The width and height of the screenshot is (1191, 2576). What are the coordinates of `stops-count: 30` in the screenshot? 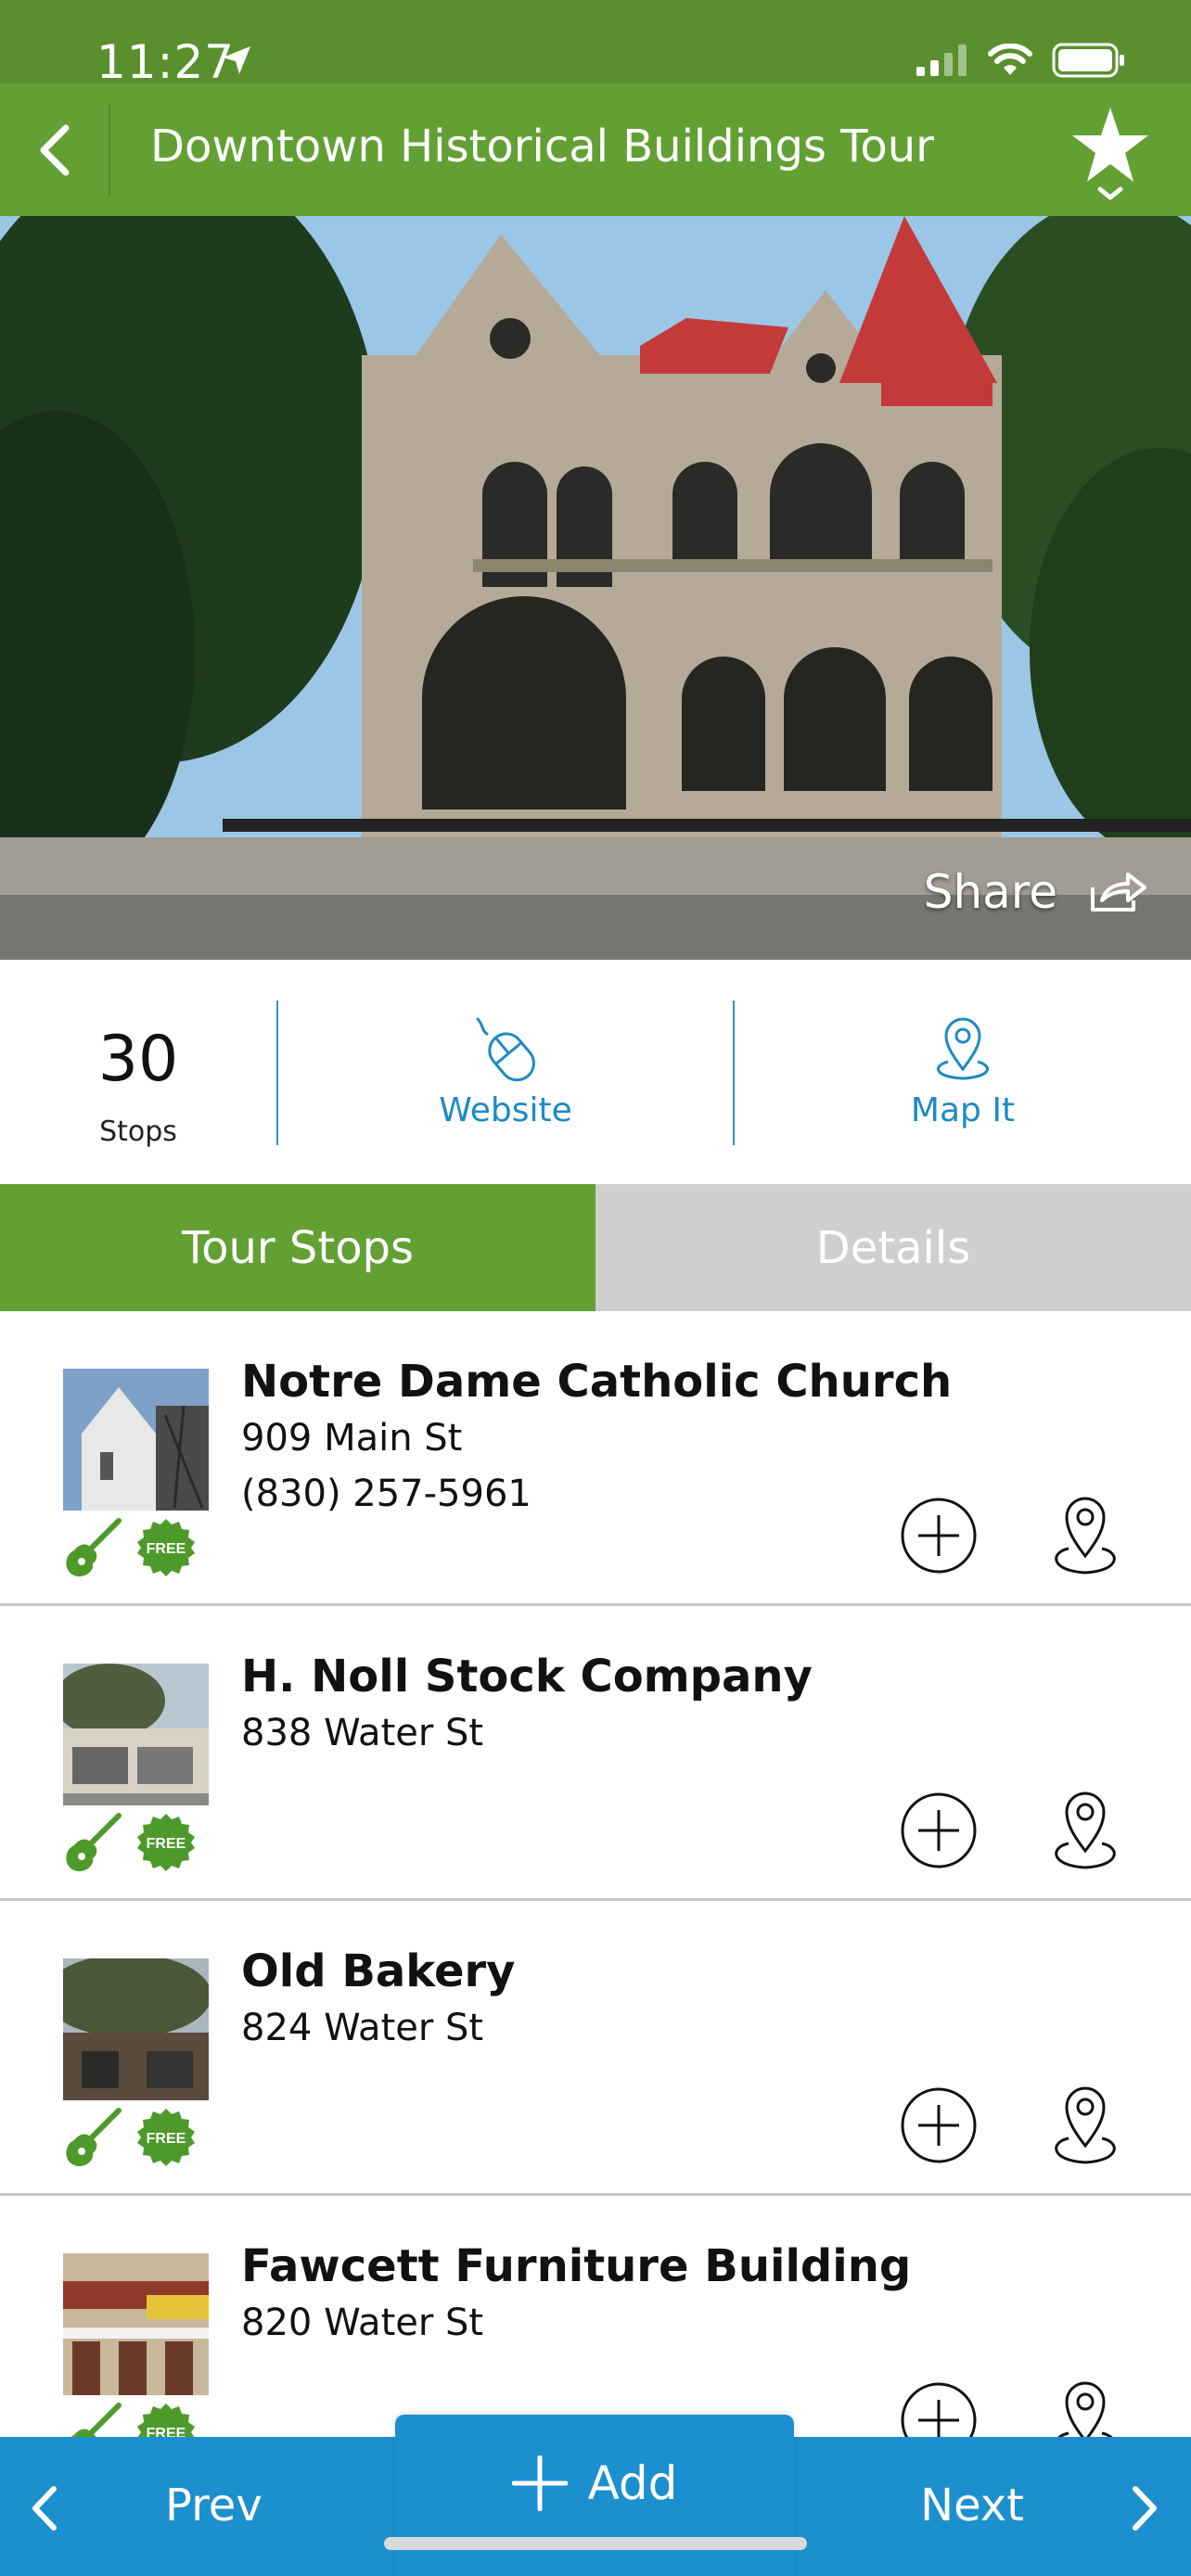 It's located at (138, 1059).